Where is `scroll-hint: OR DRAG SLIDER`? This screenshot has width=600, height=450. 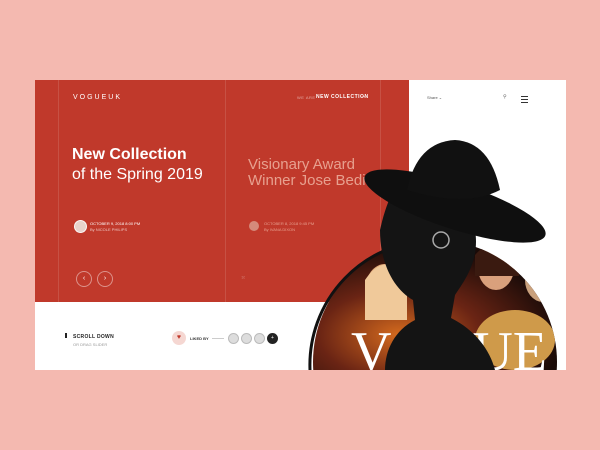
scroll-hint: OR DRAG SLIDER is located at coordinates (90, 344).